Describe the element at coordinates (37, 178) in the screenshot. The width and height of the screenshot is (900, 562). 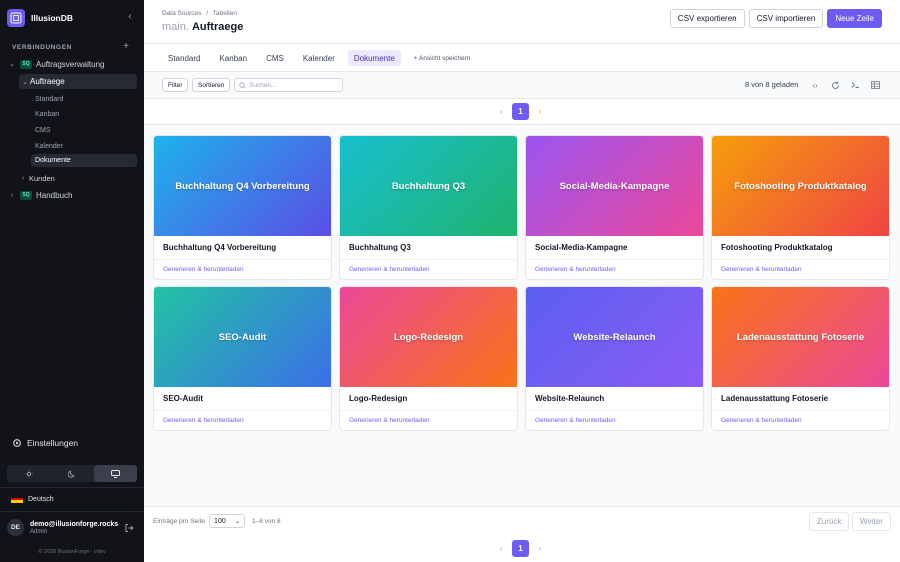
I see `table-kunden: › Kunden` at that location.